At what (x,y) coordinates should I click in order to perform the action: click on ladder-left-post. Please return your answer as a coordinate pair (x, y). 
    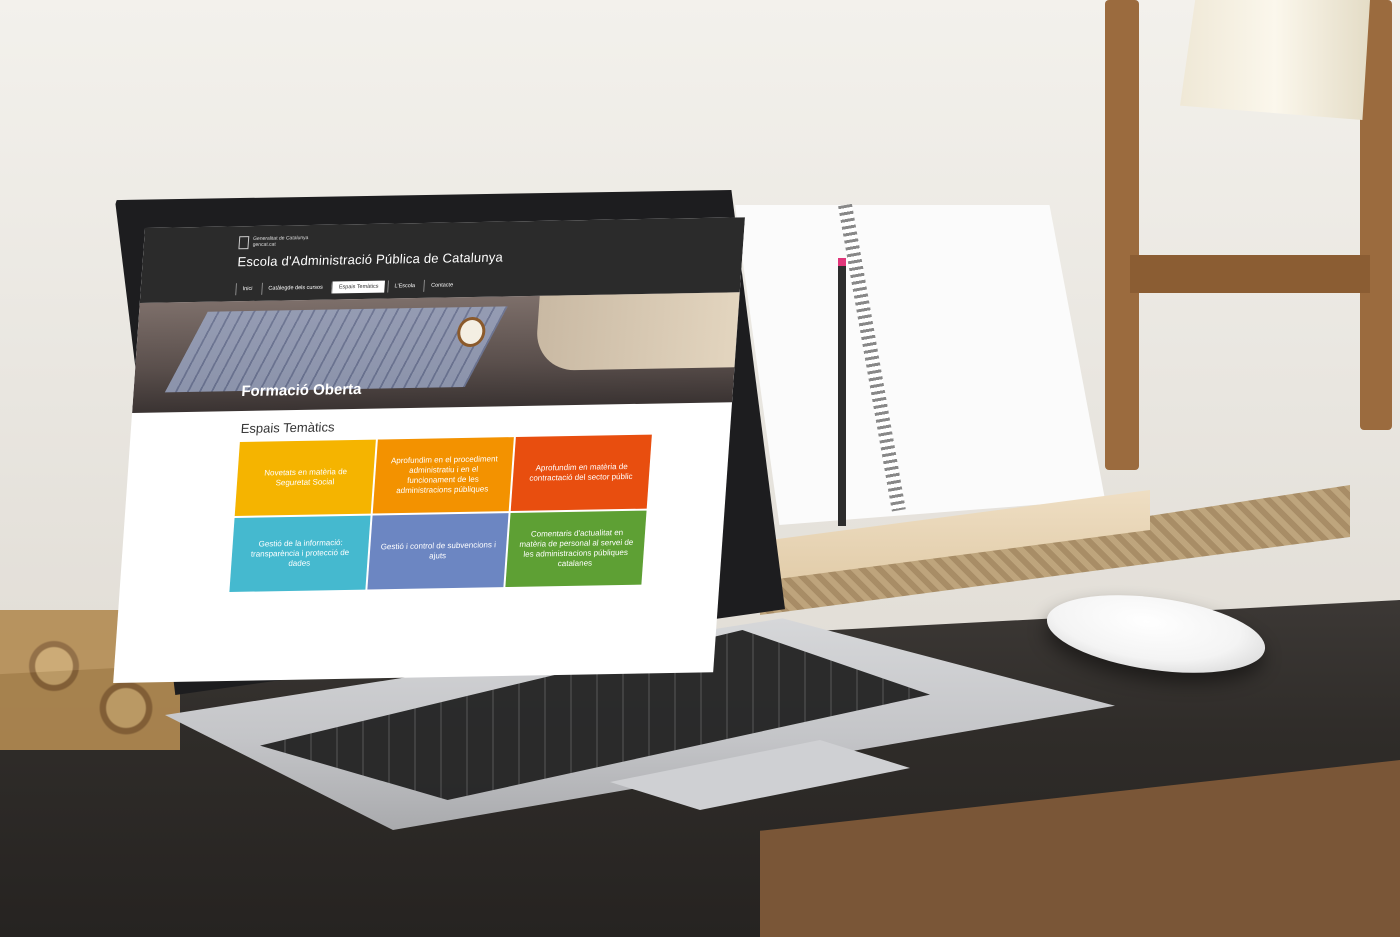
    Looking at the image, I should click on (1122, 235).